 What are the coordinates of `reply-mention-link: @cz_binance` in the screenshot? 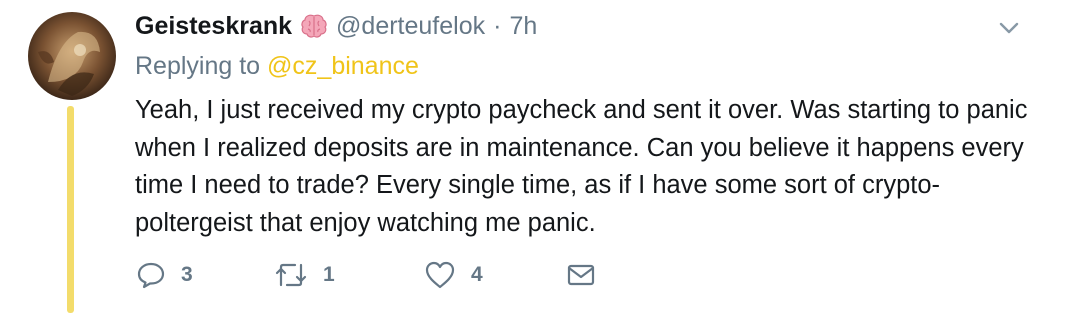 It's located at (343, 66).